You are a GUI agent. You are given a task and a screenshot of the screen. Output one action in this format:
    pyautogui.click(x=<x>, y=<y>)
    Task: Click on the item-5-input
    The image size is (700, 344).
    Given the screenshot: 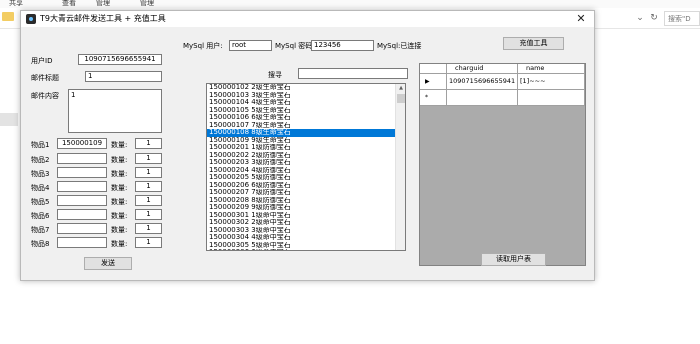 What is the action you would take?
    pyautogui.click(x=82, y=200)
    